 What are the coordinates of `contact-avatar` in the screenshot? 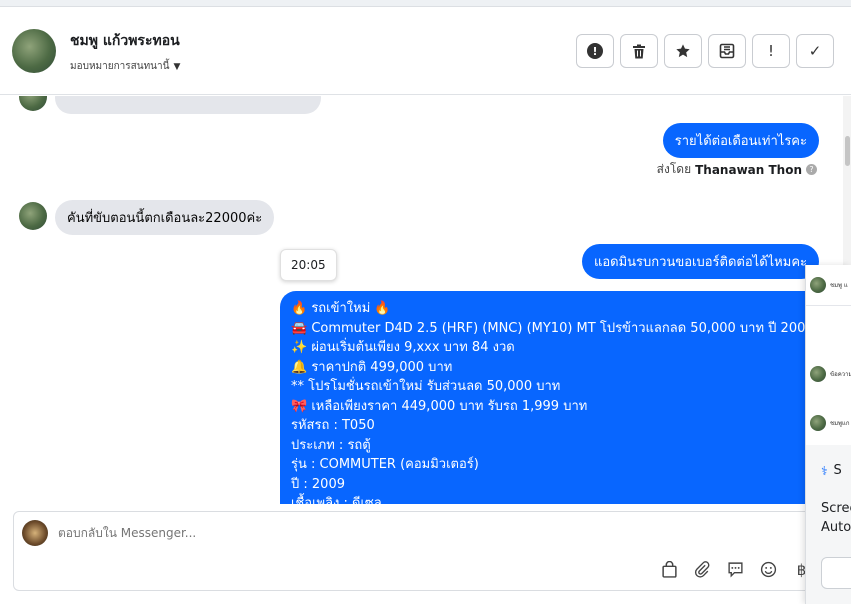 It's located at (34, 51).